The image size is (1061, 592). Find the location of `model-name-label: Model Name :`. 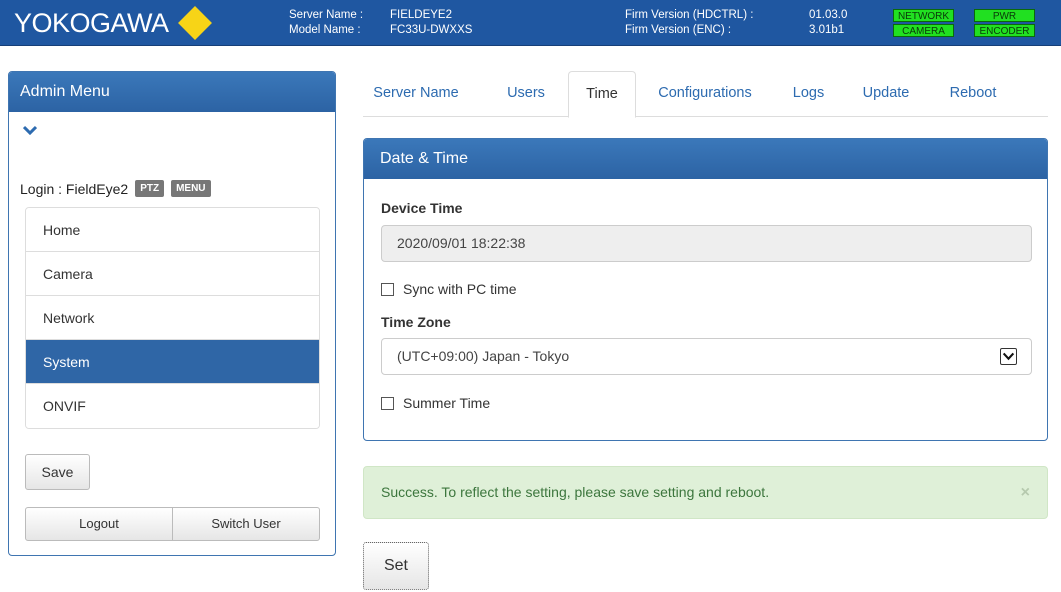

model-name-label: Model Name : is located at coordinates (325, 30).